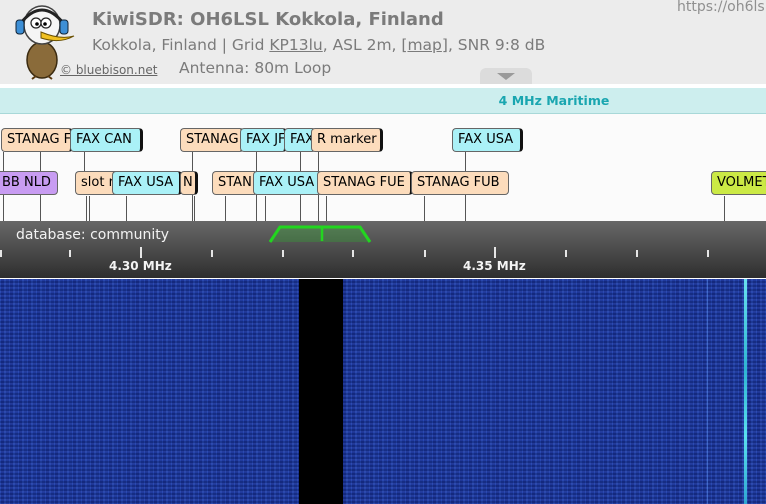  Describe the element at coordinates (268, 19) in the screenshot. I see `page-title: KiwiSDR: OH6LSL Kokkola, Finland` at that location.